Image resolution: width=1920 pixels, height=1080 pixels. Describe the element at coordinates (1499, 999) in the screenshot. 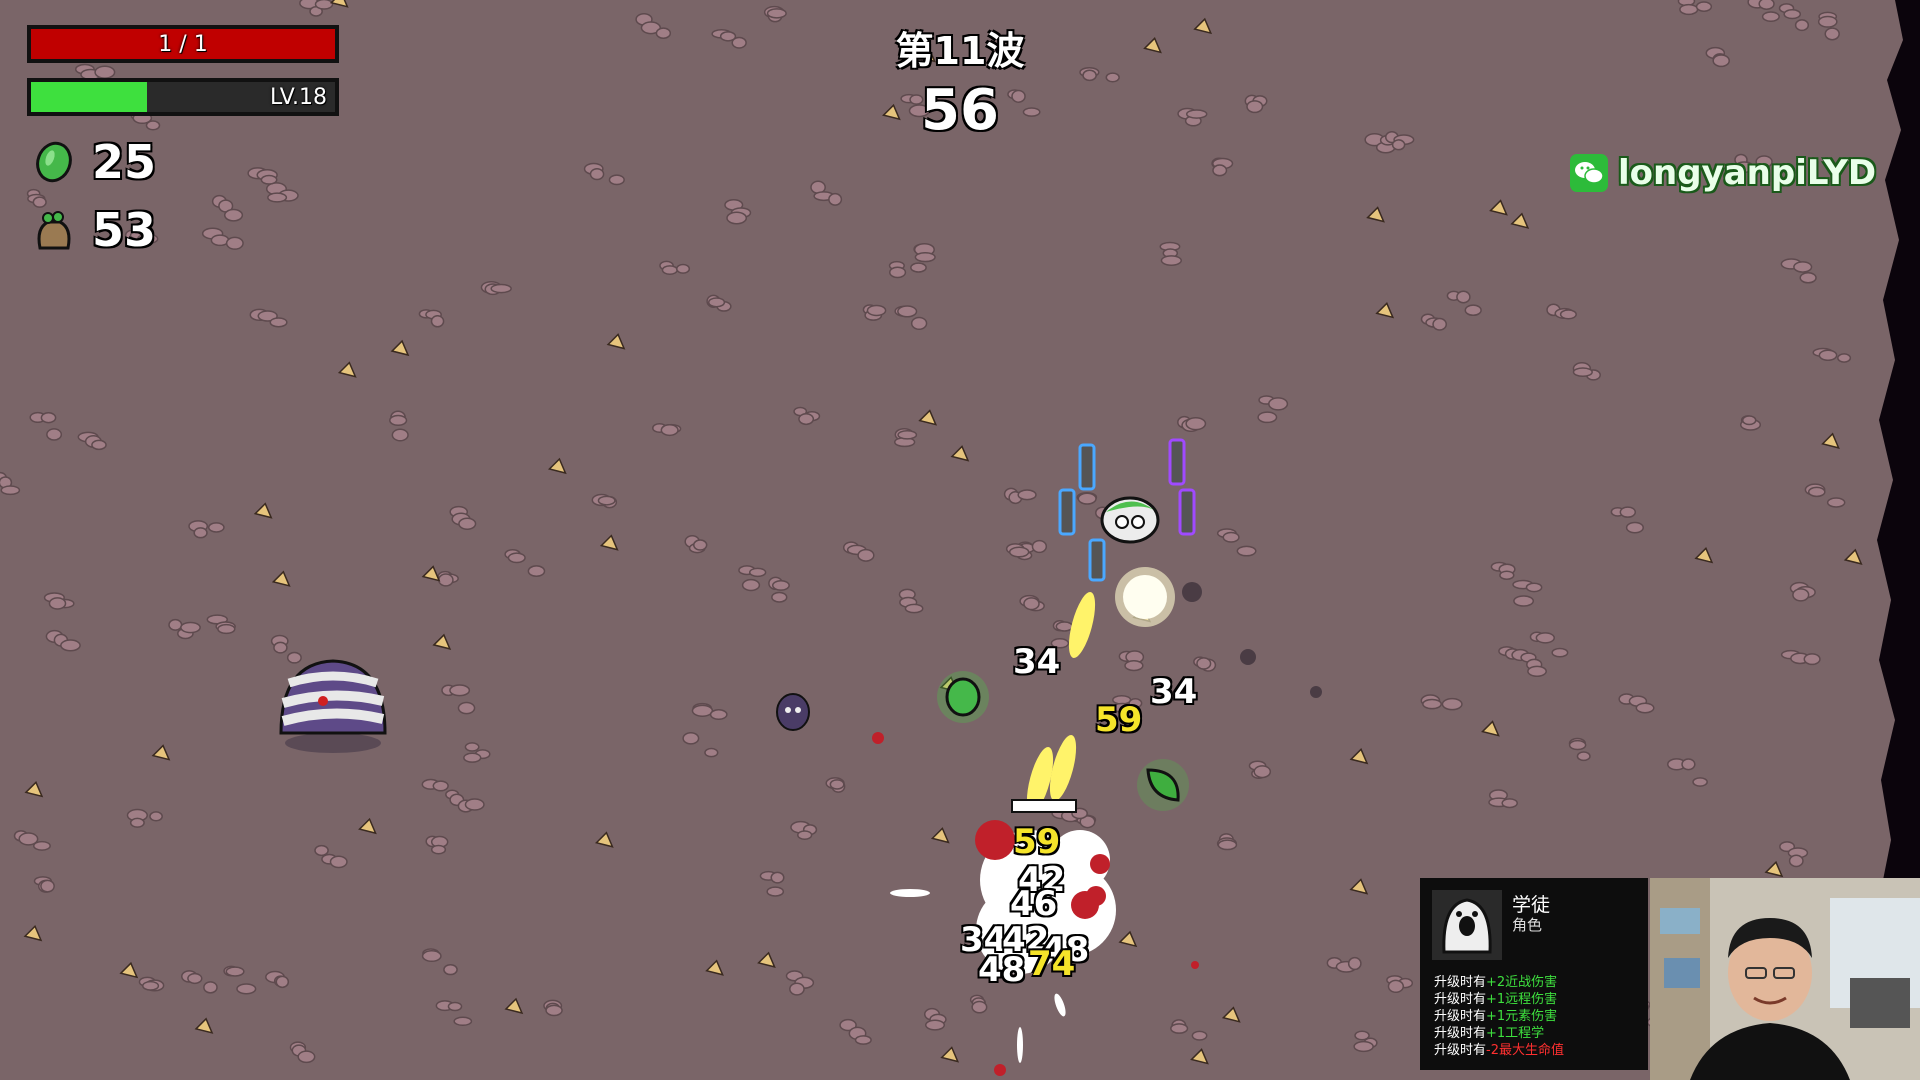

I see `bonus-line: 升级时有+1远程伤害` at that location.